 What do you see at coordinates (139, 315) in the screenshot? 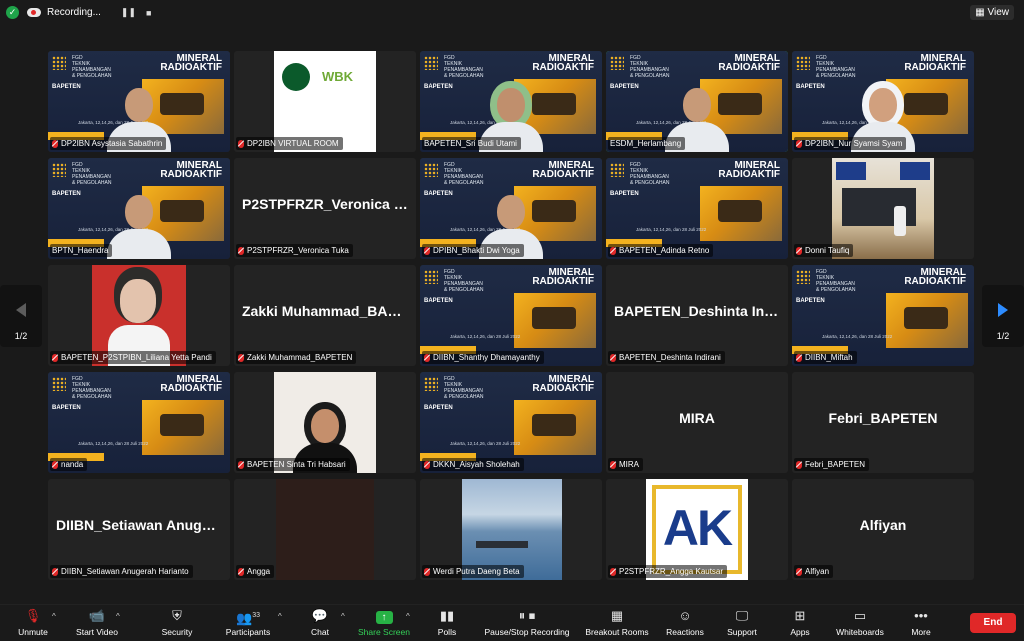
I see `participant-tile: BAPETEN_P2STPIBN_Liliana Yetta Pandi` at bounding box center [139, 315].